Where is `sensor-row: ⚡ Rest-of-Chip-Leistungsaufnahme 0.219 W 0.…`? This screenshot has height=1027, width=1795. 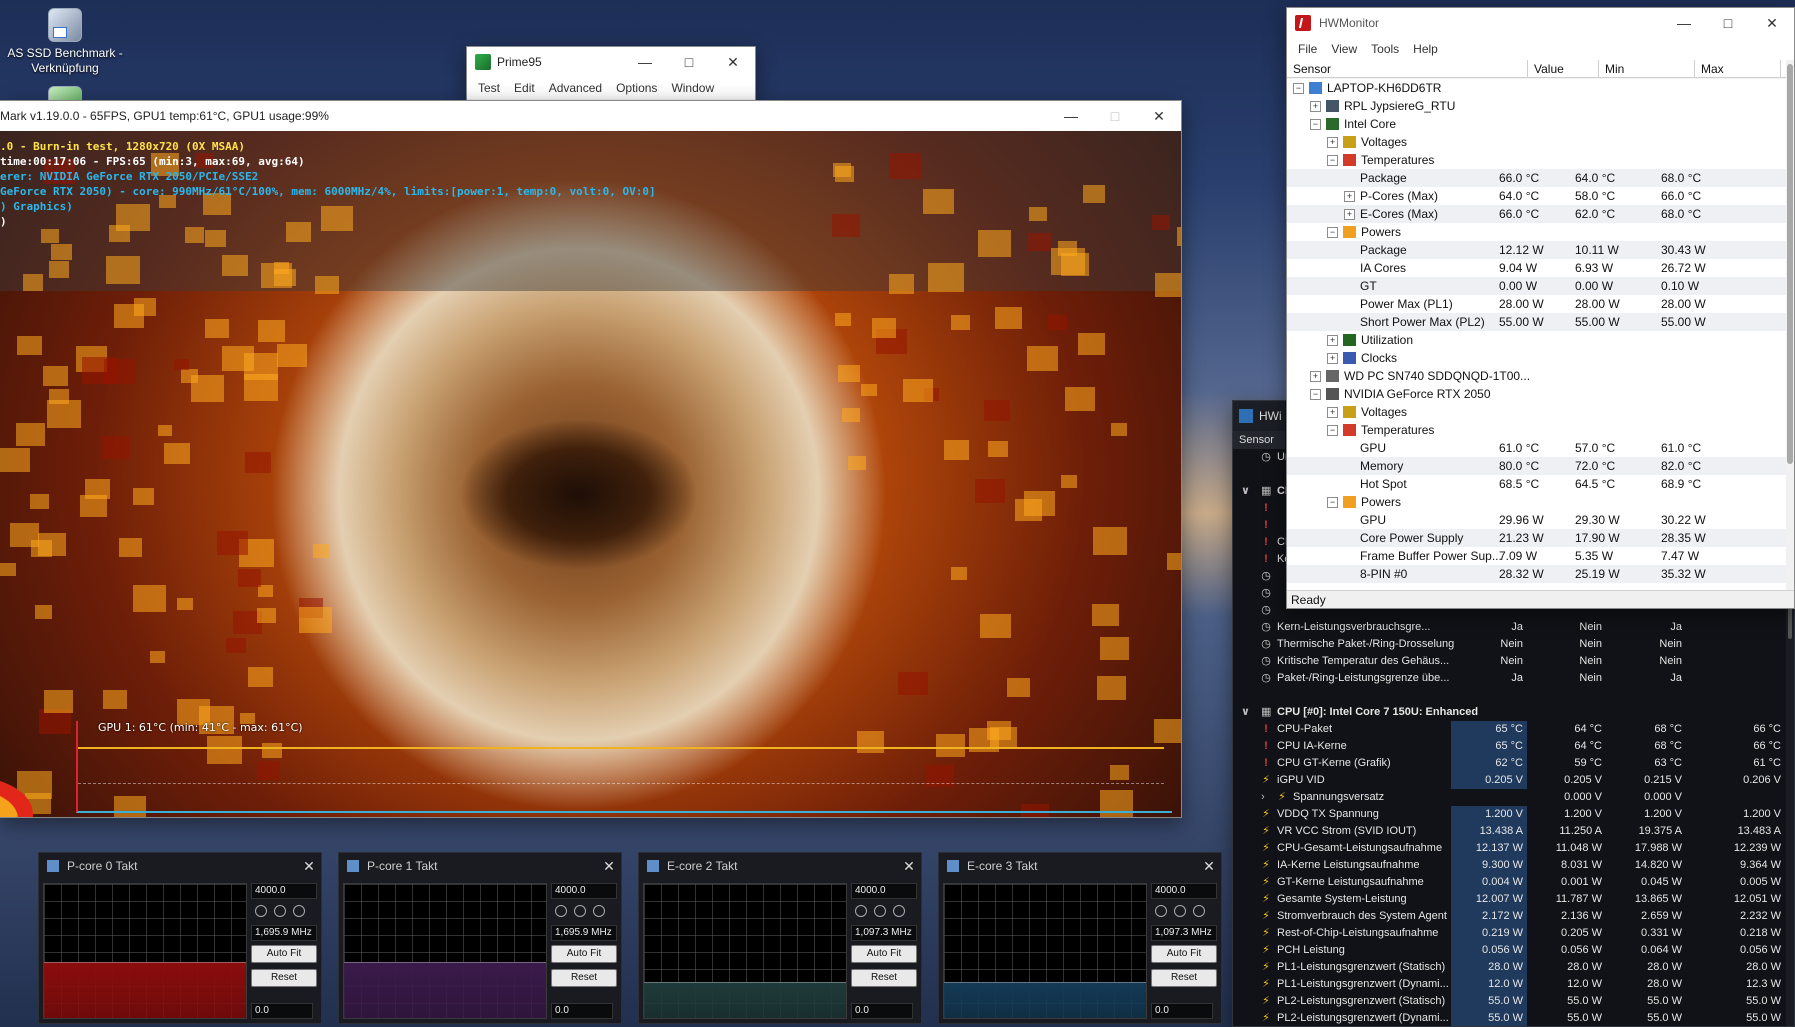
sensor-row: ⚡ Rest-of-Chip-Leistungsaufnahme 0.219 W 0.… is located at coordinates (1510, 933).